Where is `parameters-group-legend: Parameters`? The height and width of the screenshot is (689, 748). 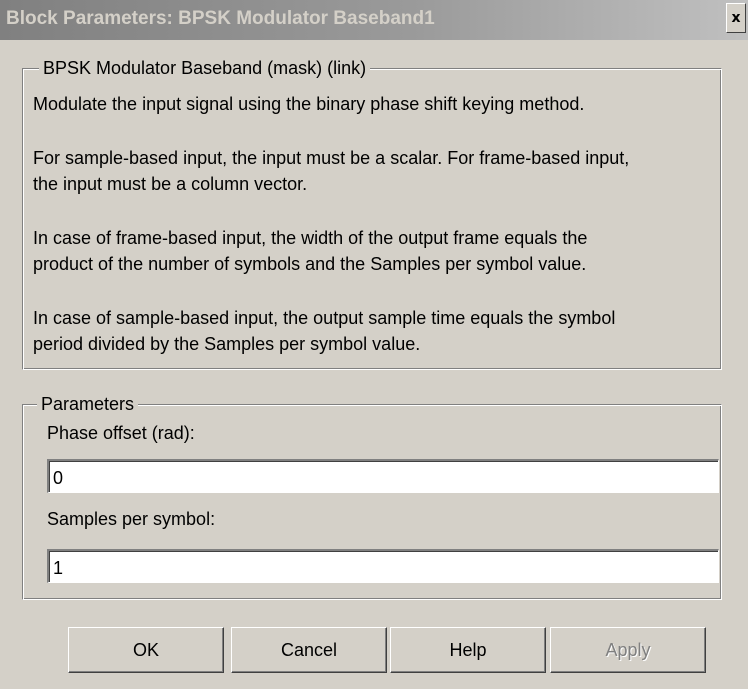
parameters-group-legend: Parameters is located at coordinates (88, 404).